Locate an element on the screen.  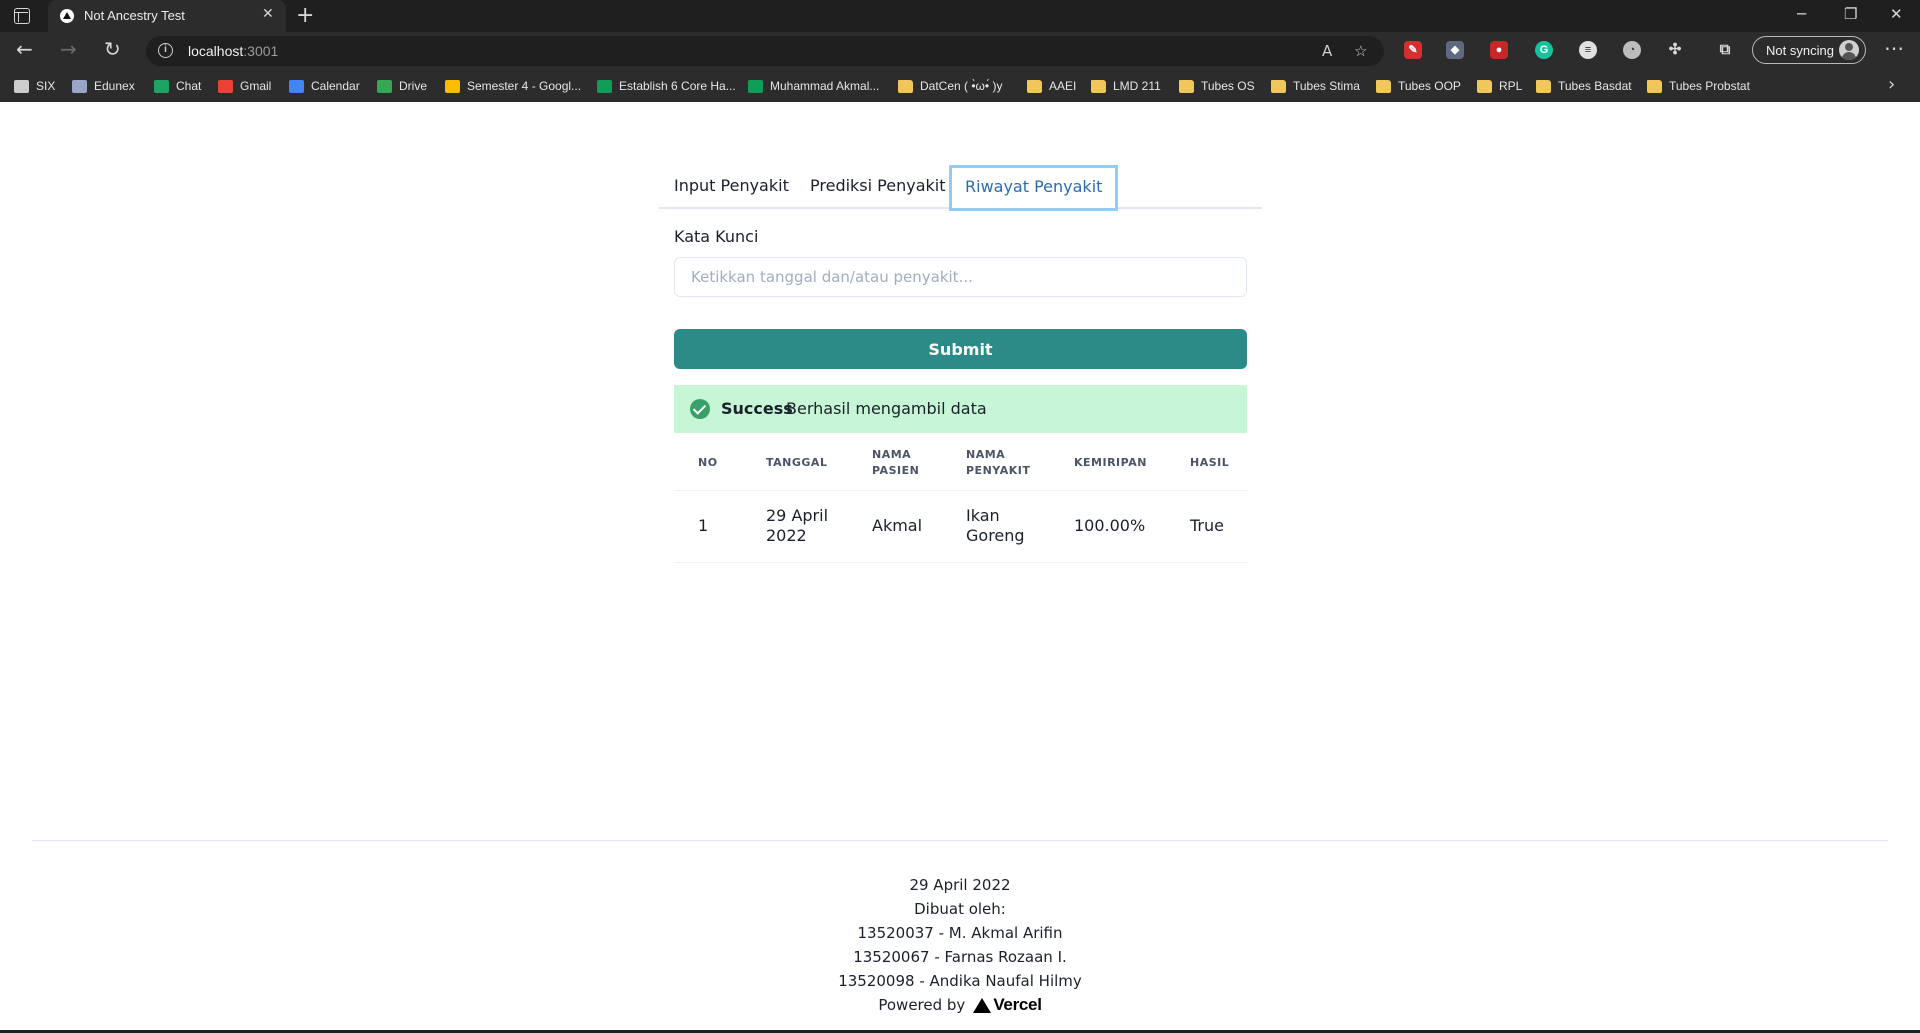
column-header: NAMA PASIEN is located at coordinates (895, 463).